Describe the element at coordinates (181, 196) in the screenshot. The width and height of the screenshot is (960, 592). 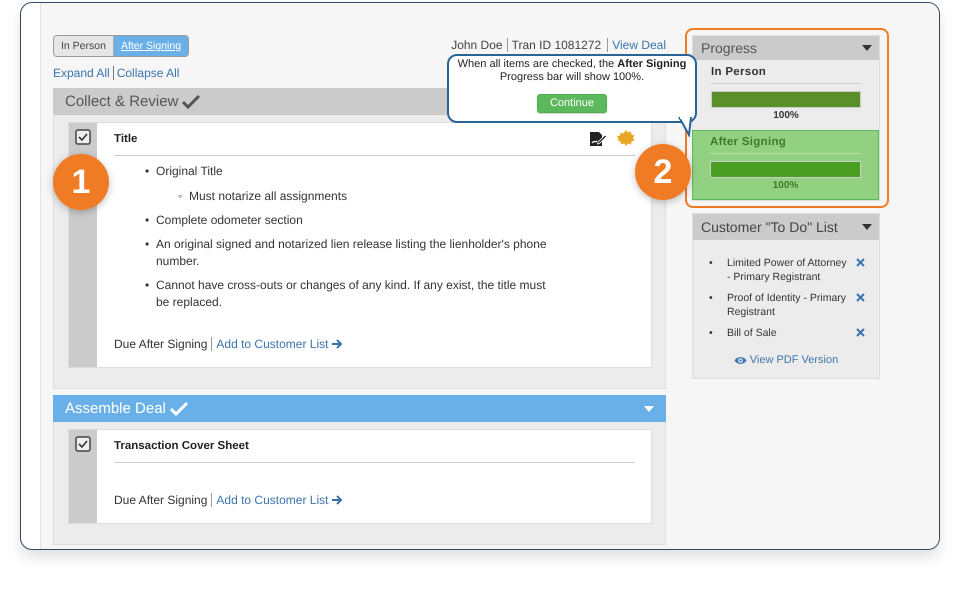
I see `list-marker: ◦` at that location.